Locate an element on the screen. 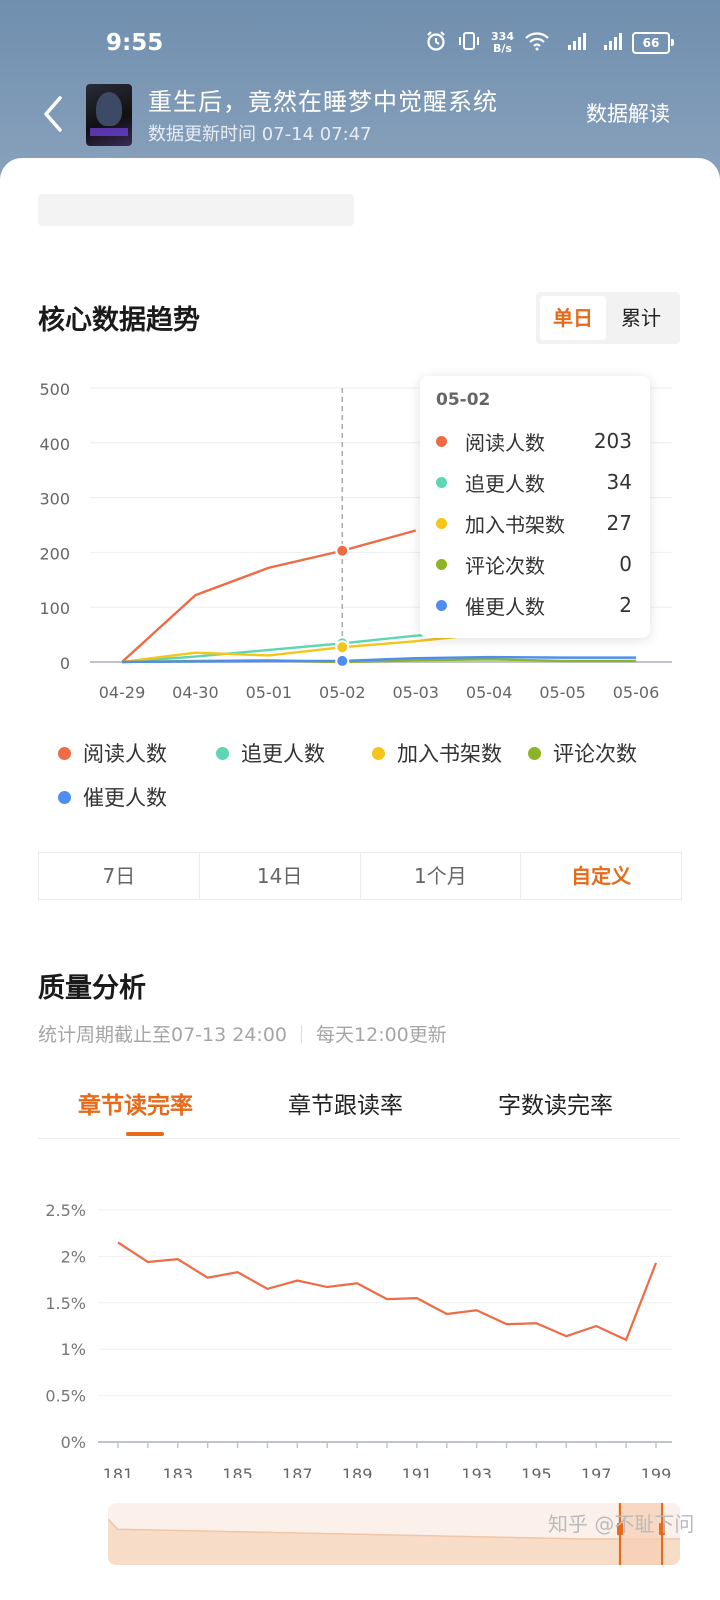 The image size is (720, 1600). status-time: 9:55 is located at coordinates (135, 43).